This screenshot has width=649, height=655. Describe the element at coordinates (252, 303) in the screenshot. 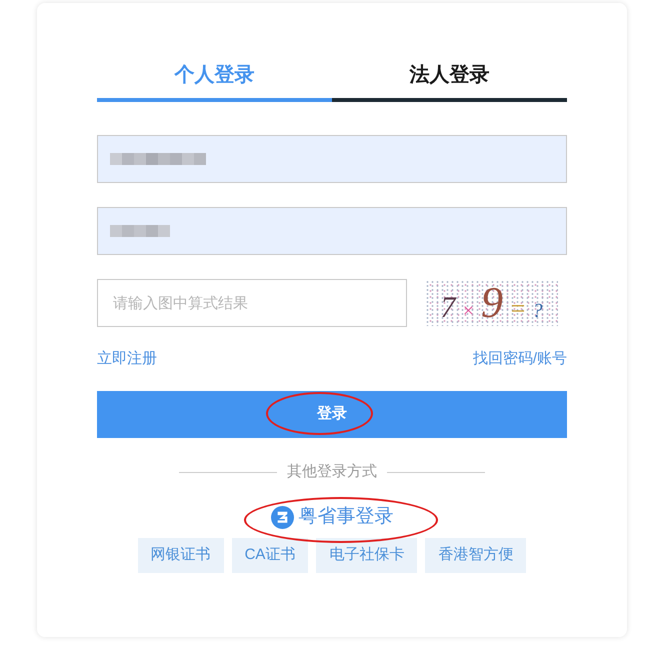

I see `captcha-input: 请输入图中算式结果` at that location.